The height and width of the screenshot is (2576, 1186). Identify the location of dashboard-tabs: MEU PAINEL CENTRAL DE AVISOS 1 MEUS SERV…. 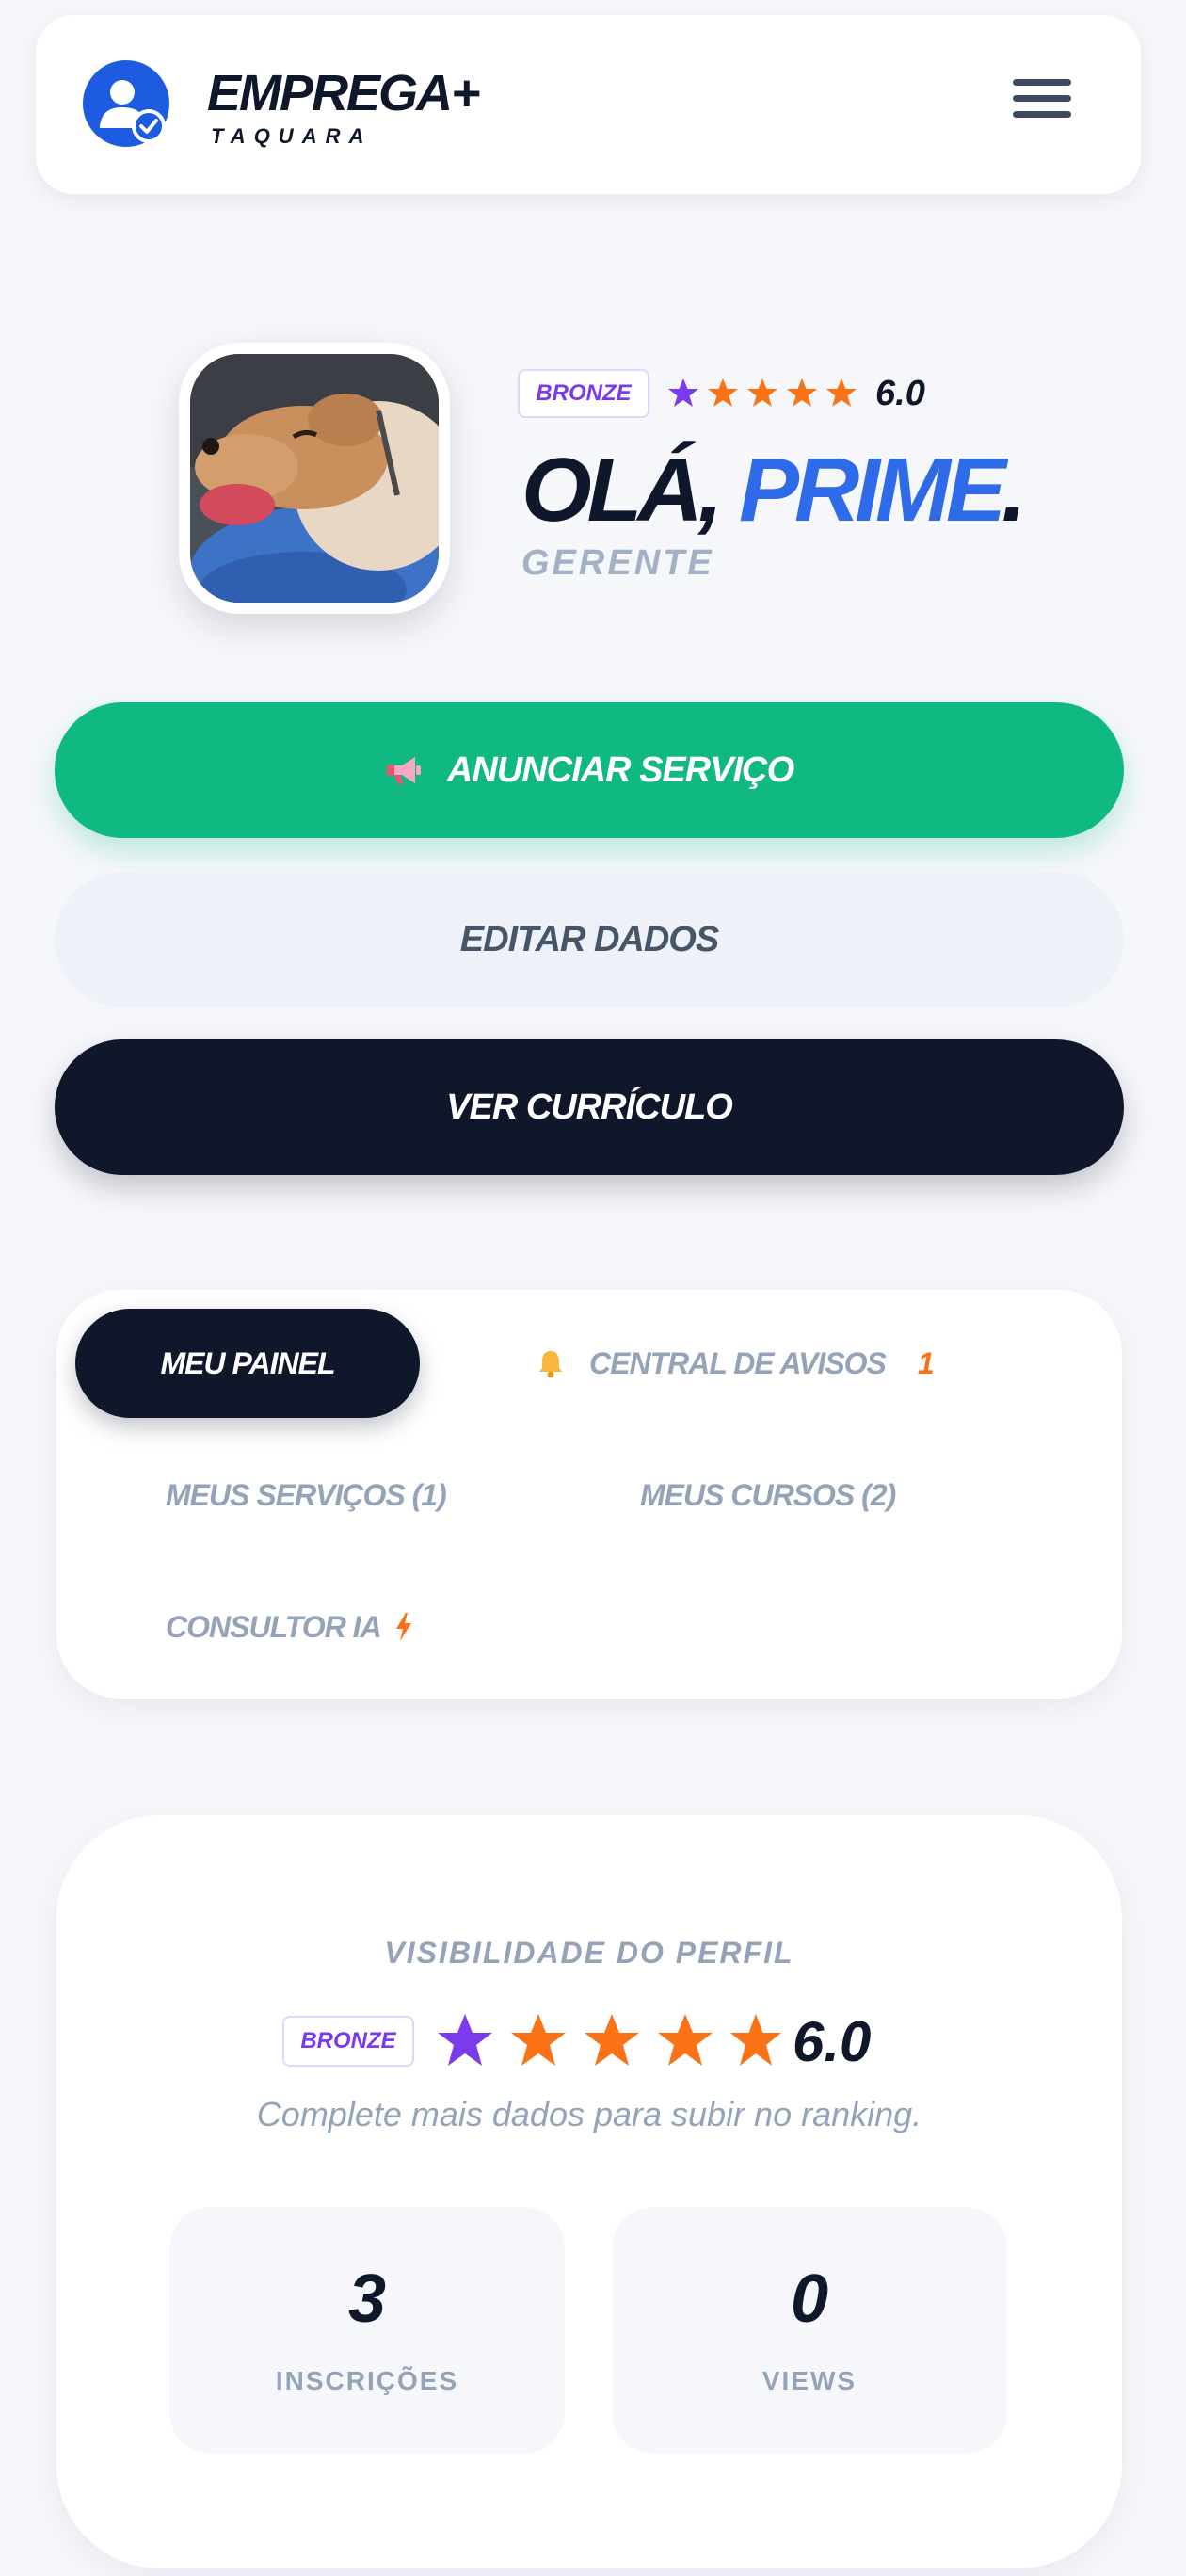
(589, 1494).